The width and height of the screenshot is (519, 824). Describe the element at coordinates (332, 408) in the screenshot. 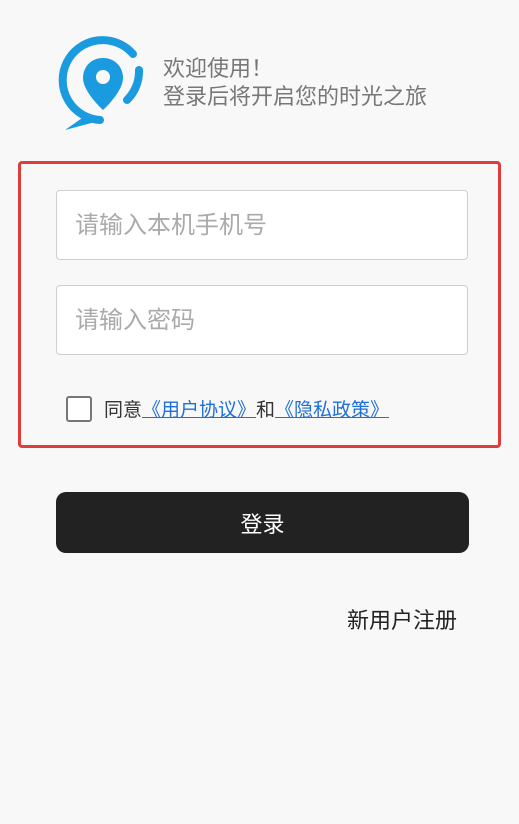

I see `privacy-policy-link: 《隐私政策》` at that location.